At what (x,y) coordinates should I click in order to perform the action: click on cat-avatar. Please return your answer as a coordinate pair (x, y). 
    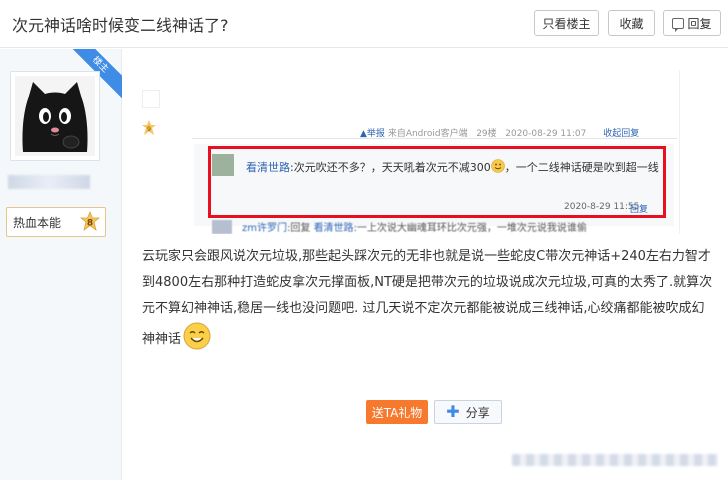
    Looking at the image, I should click on (55, 116).